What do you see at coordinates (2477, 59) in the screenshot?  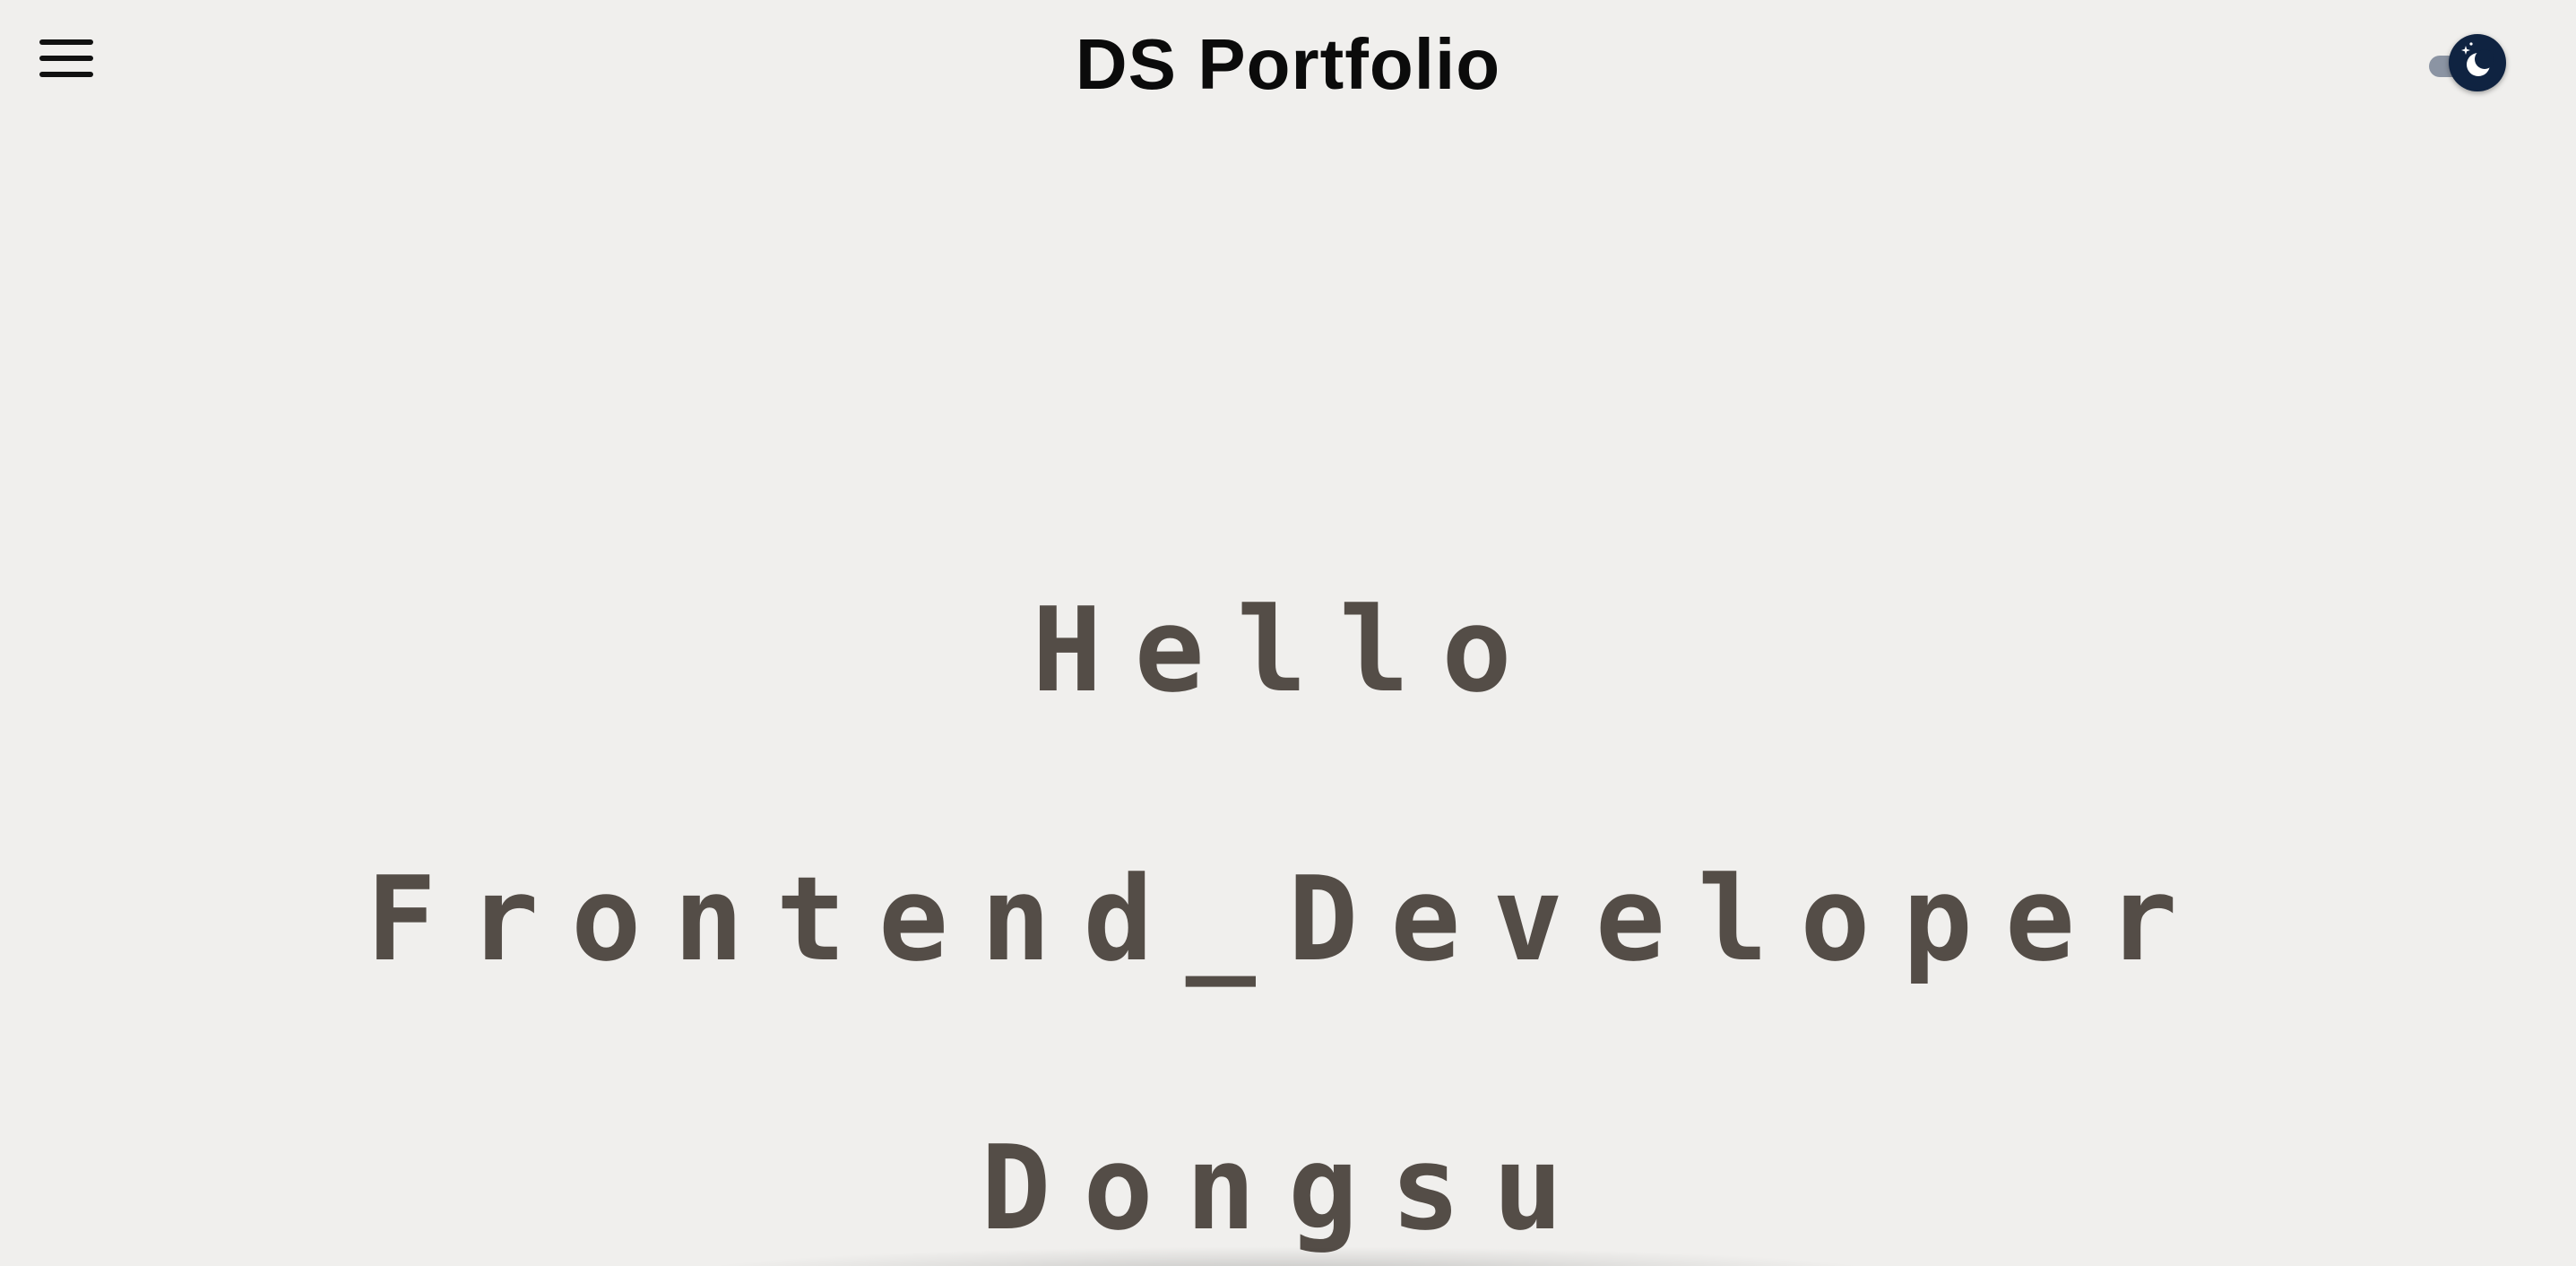 I see `moon-icon` at bounding box center [2477, 59].